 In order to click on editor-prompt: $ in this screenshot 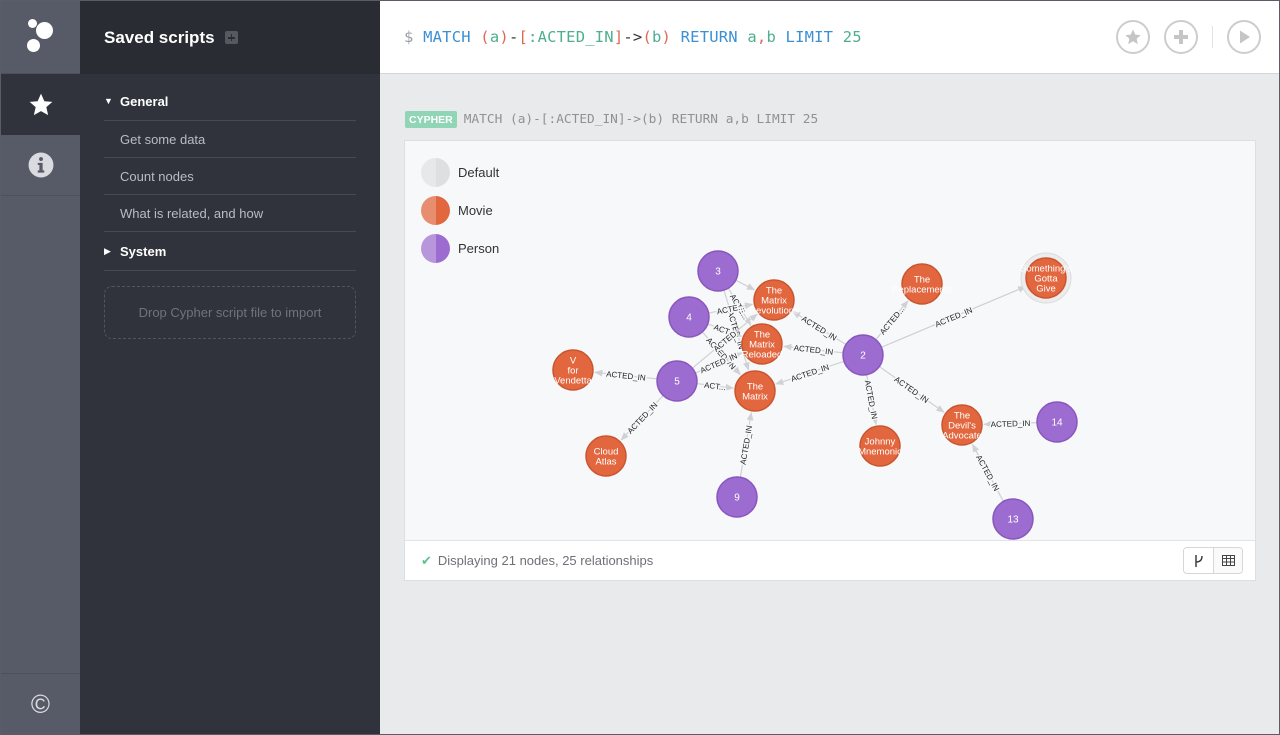, I will do `click(409, 37)`.